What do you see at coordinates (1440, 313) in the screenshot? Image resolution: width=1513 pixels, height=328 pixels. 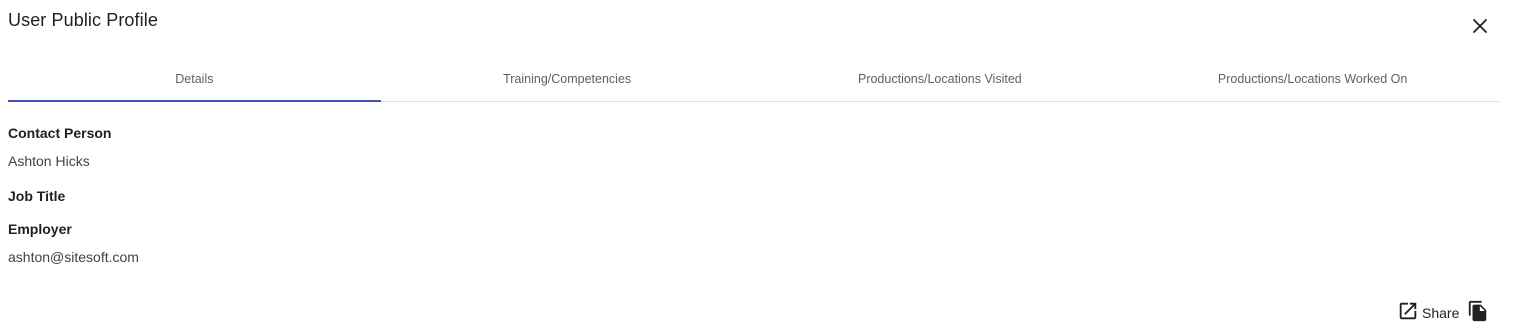 I see `share-button: Share` at bounding box center [1440, 313].